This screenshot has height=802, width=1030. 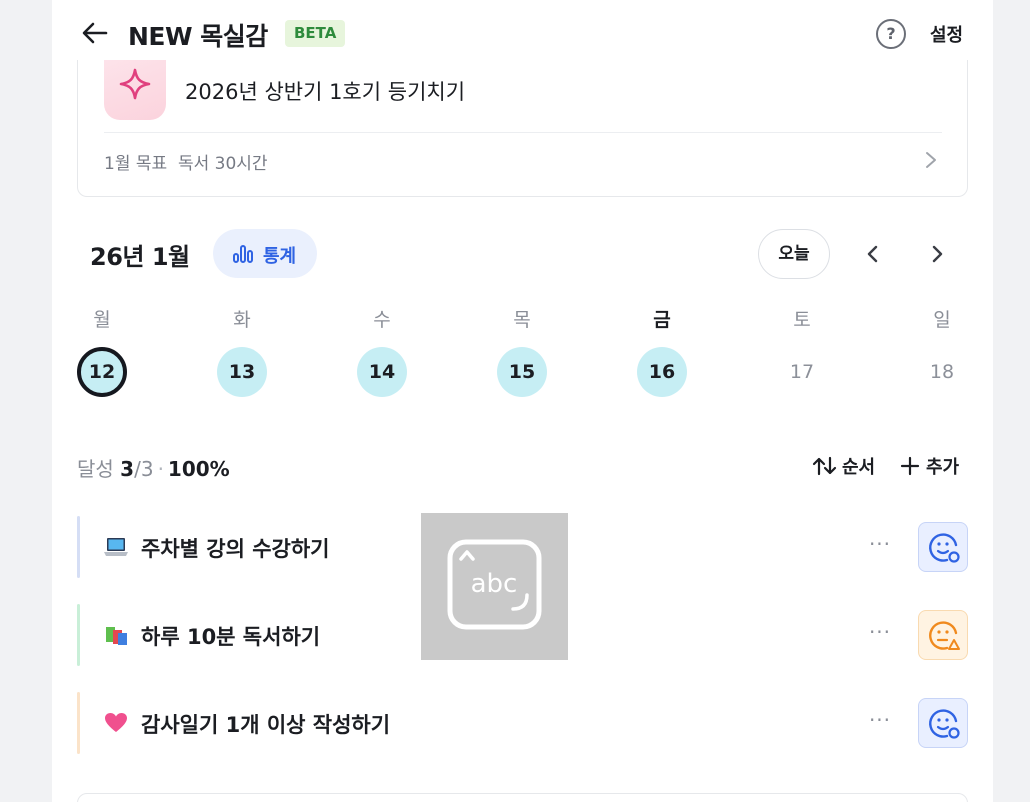 I want to click on keyboard-abc-icon: abc, so click(x=494, y=584).